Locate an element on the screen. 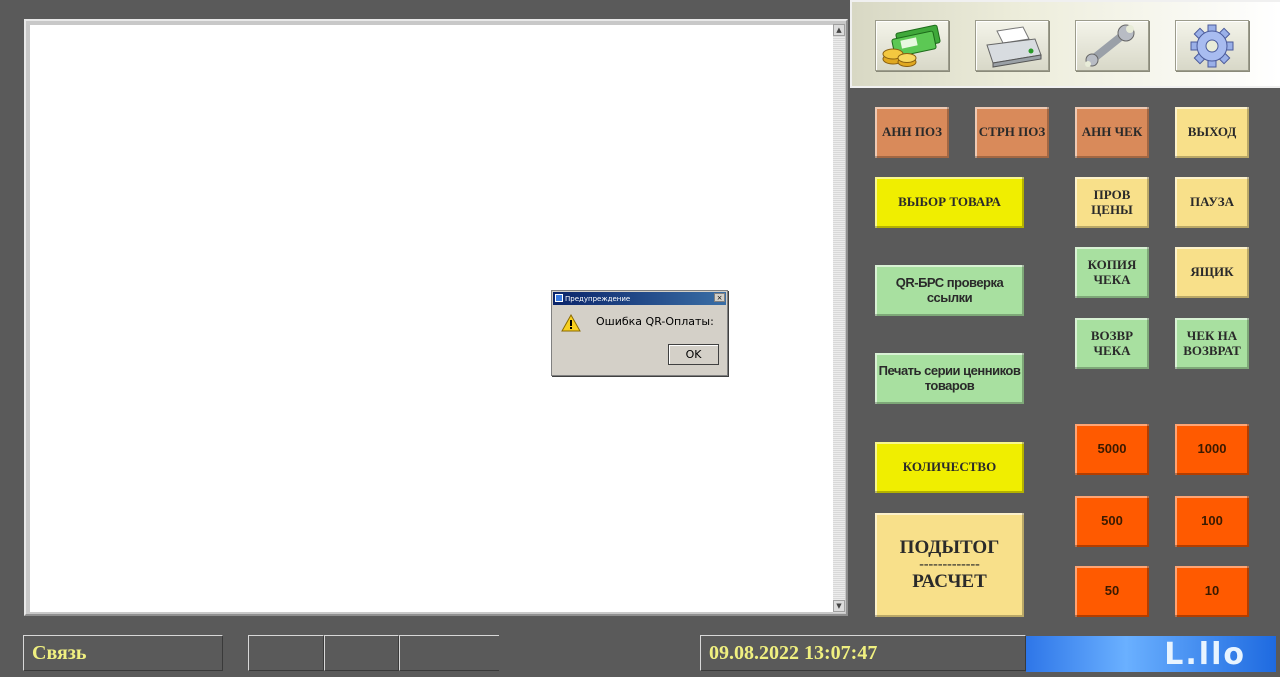  brand-logo: L.llo is located at coordinates (1151, 654).